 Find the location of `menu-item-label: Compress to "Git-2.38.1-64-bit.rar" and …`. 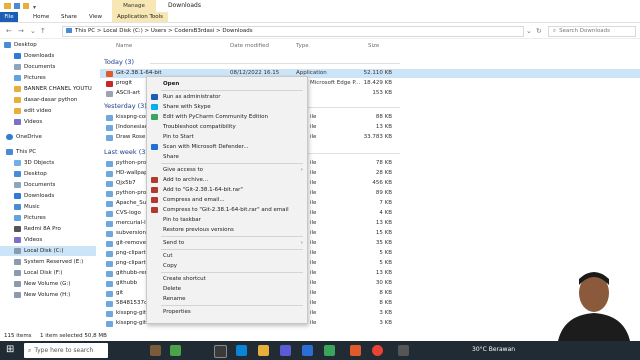

menu-item-label: Compress to "Git-2.38.1-64-bit.rar" and … is located at coordinates (226, 210).